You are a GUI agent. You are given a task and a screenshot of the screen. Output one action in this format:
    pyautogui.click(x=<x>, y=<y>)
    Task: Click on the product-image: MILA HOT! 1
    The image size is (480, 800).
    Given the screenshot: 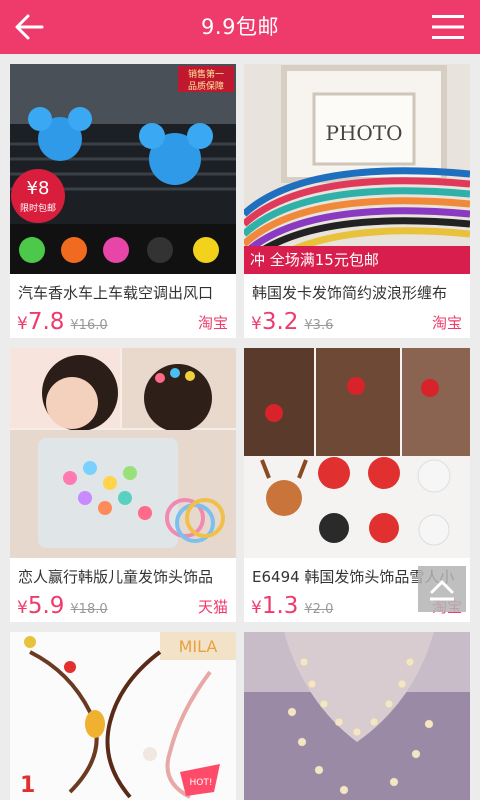 What is the action you would take?
    pyautogui.click(x=123, y=716)
    